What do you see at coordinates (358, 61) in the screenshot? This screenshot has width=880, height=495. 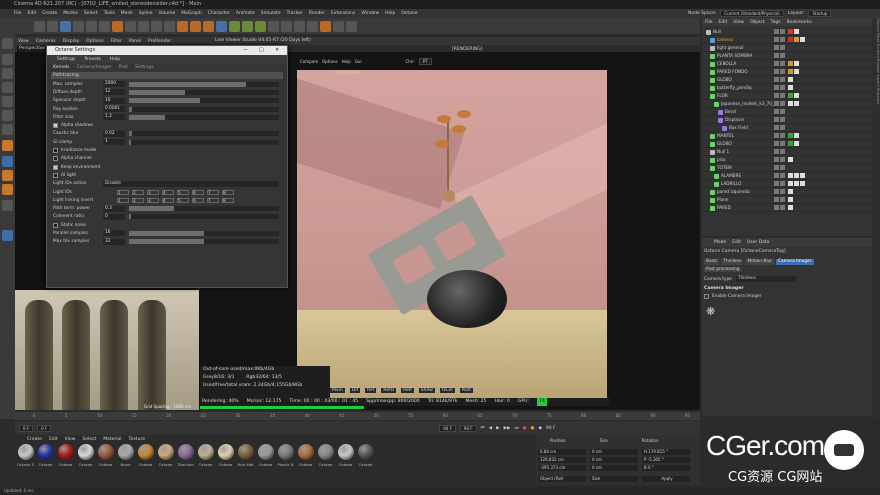 I see `live-viewer-menu-gui: Gui` at bounding box center [358, 61].